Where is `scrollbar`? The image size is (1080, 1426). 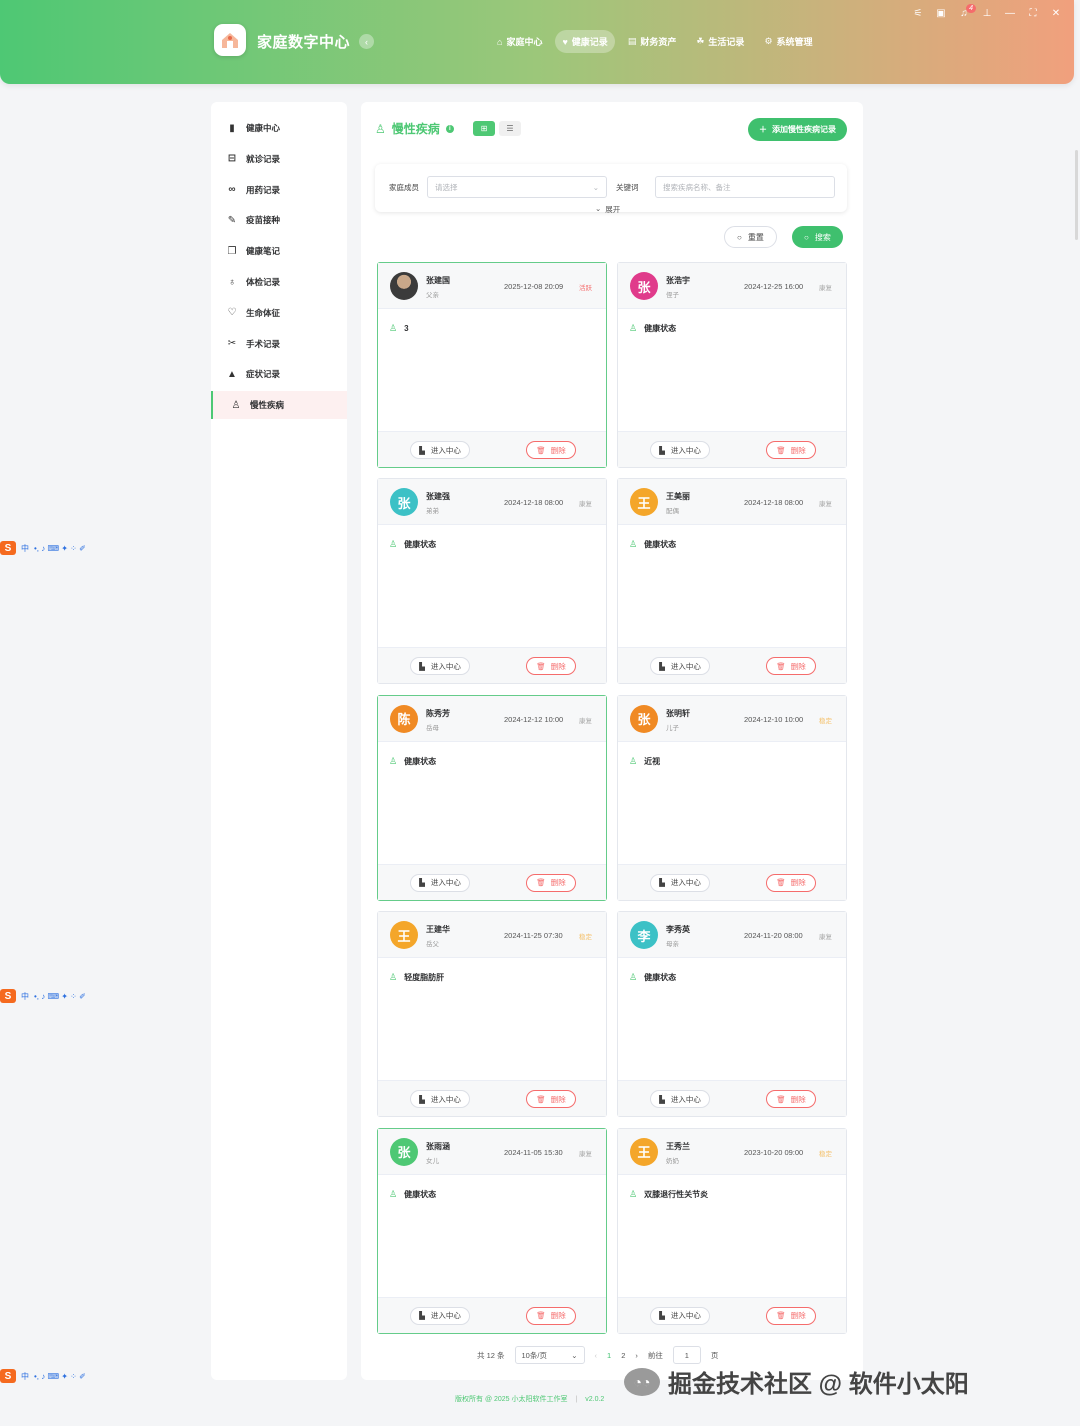
scrollbar is located at coordinates (1076, 195).